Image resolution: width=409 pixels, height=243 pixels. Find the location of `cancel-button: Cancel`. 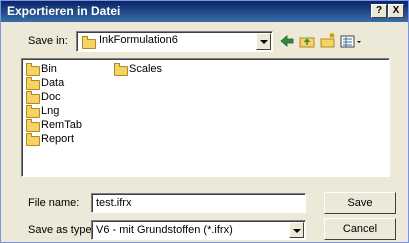

cancel-button: Cancel is located at coordinates (360, 229).